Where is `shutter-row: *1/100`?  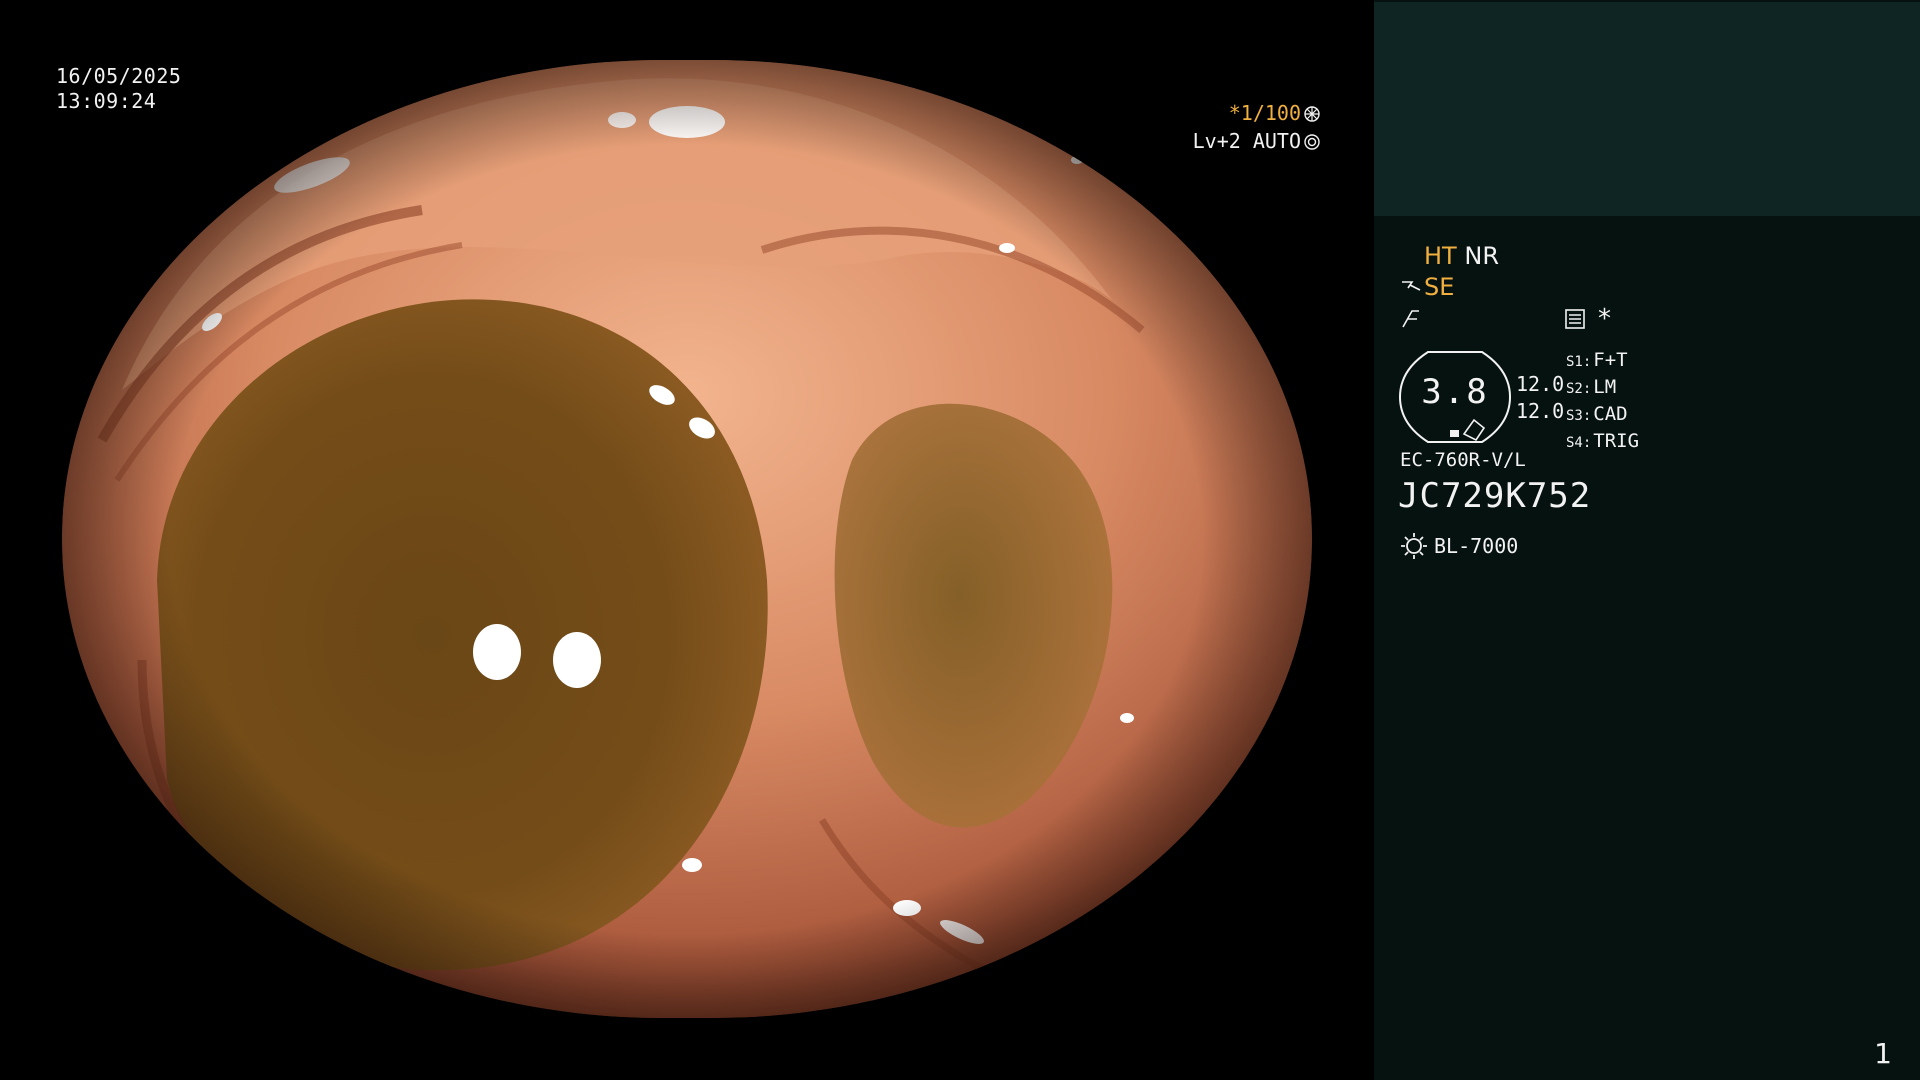 shutter-row: *1/100 is located at coordinates (1256, 113).